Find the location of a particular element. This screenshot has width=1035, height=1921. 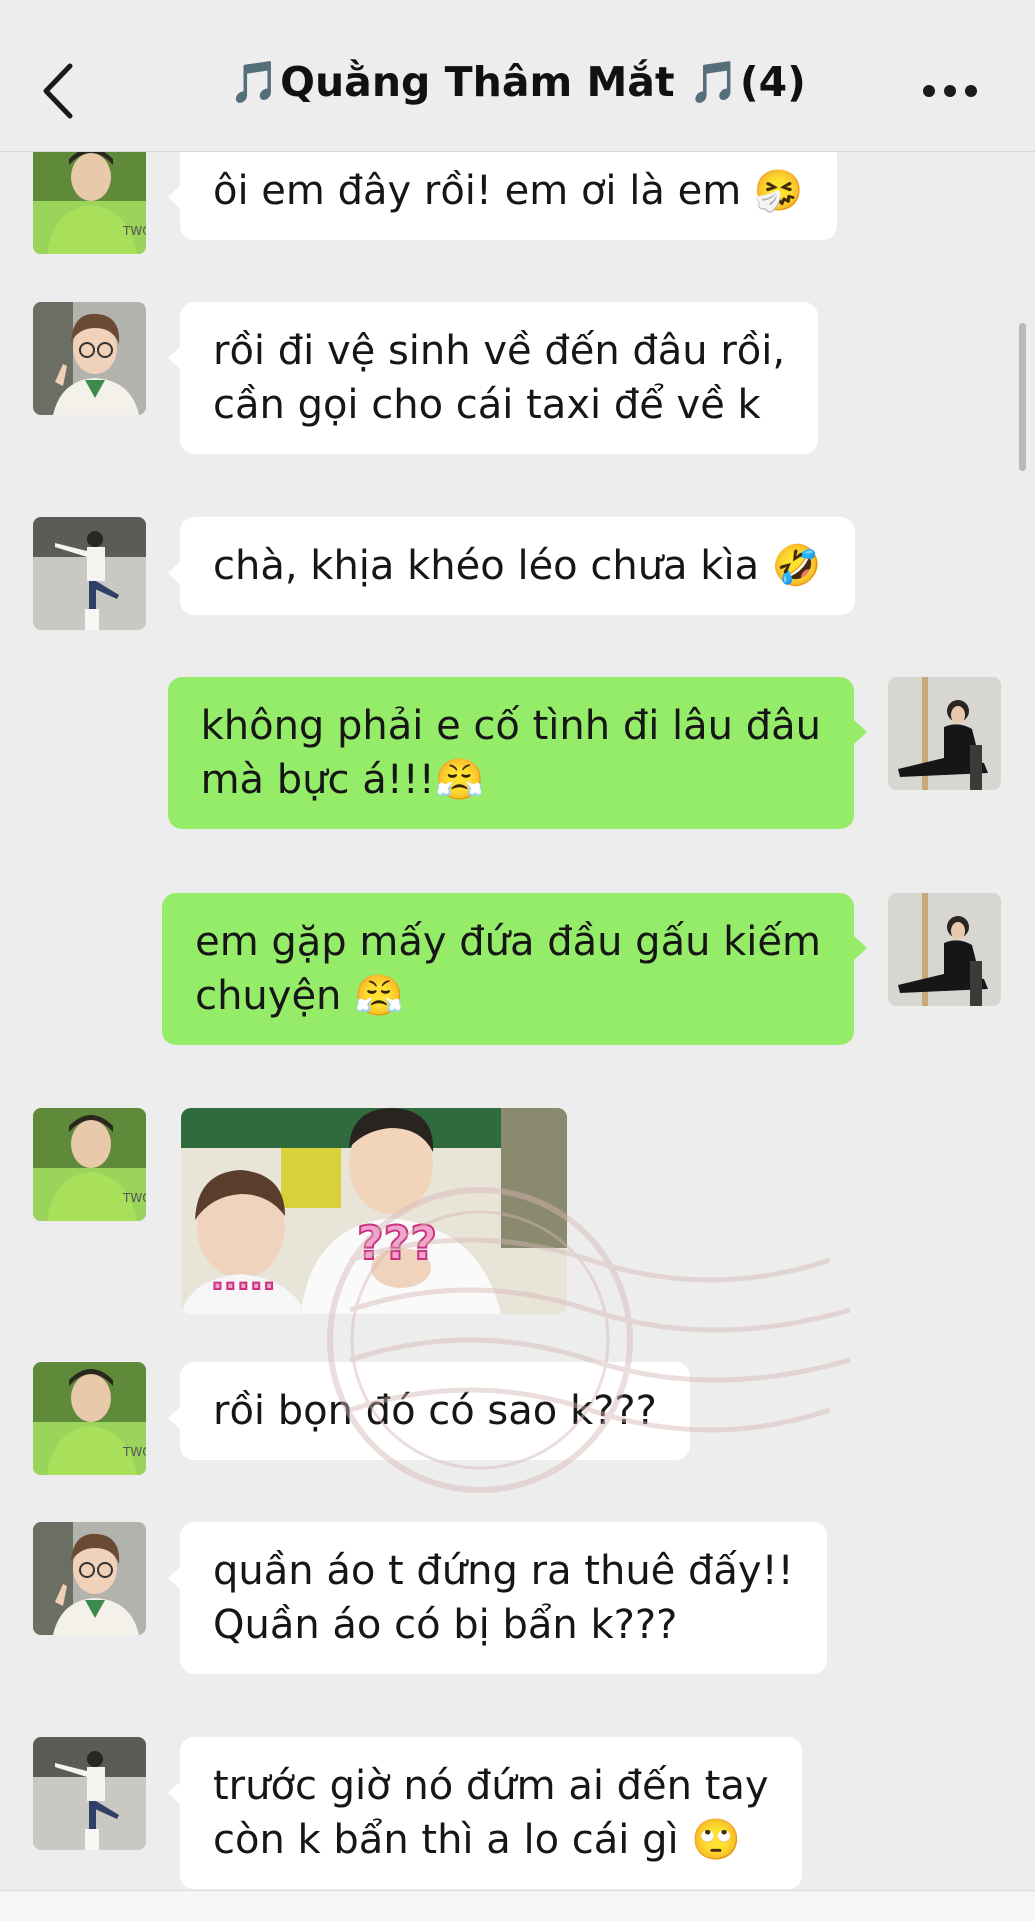

message-bubble: chà, khịa khéo léo chưa kìa 🤣 is located at coordinates (517, 566).